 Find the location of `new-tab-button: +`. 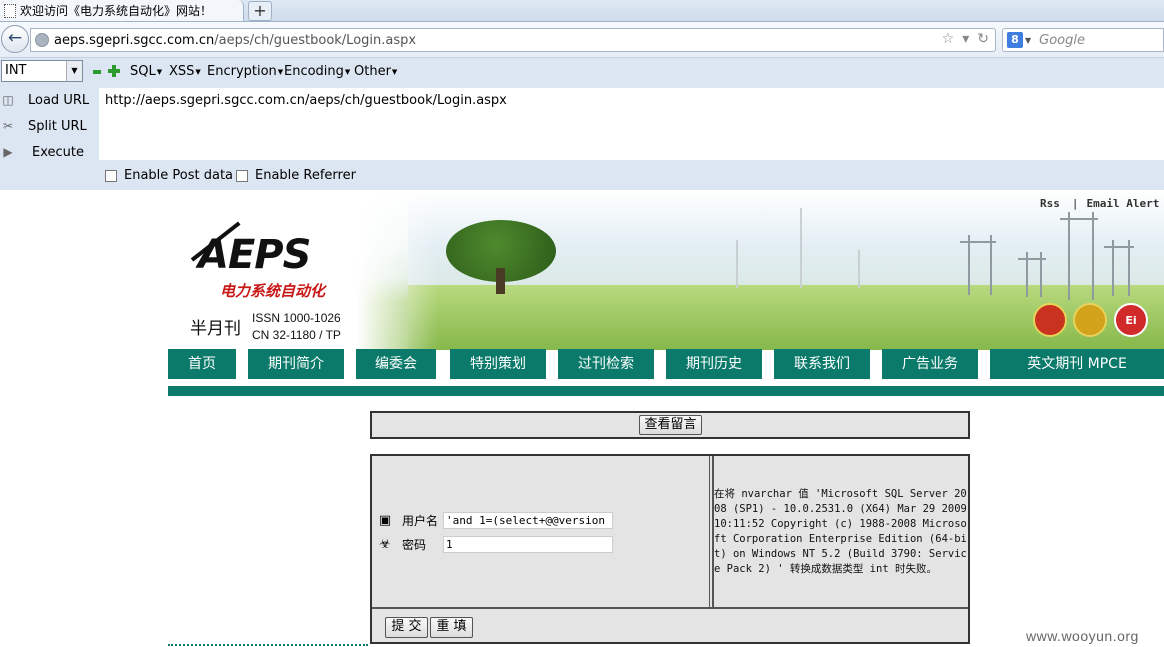

new-tab-button: + is located at coordinates (260, 11).